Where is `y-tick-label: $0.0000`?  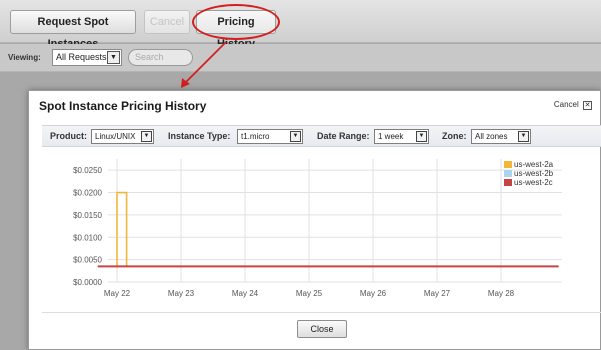 y-tick-label: $0.0000 is located at coordinates (87, 282).